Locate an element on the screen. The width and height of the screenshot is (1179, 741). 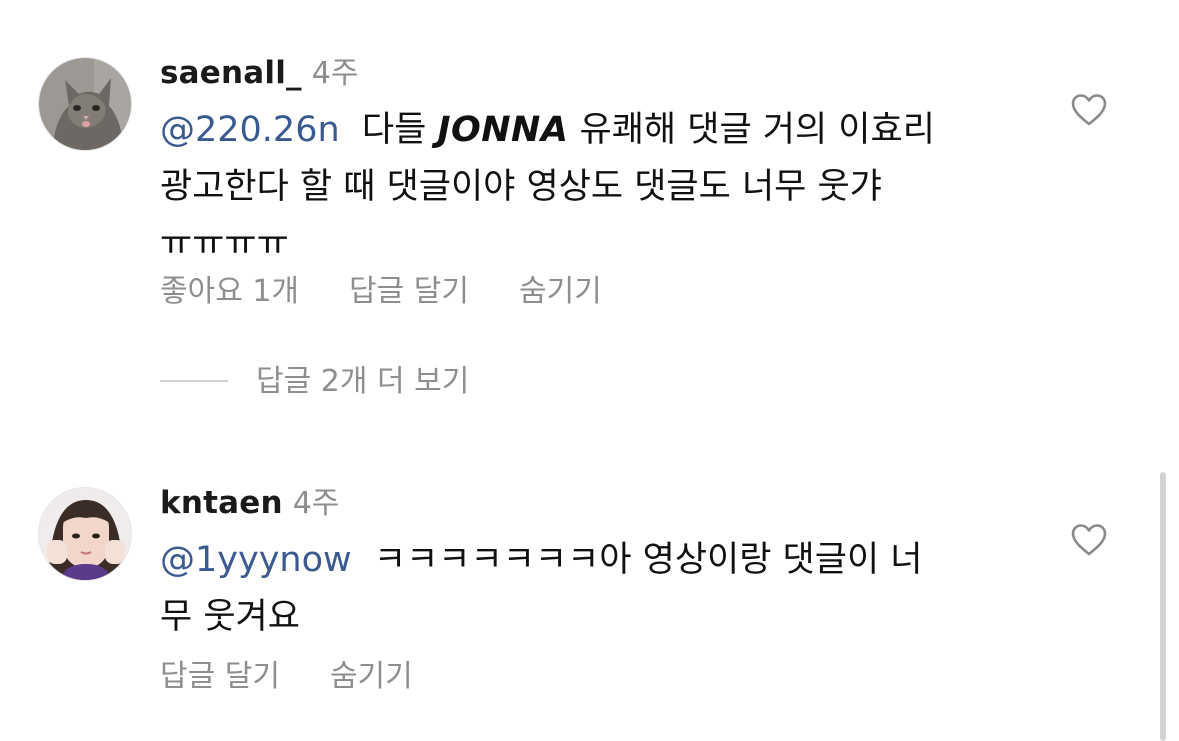
comment-text-line: @220.26n 다들 JONNA 유쾌해 댓글 거의 이효리 is located at coordinates (547, 130).